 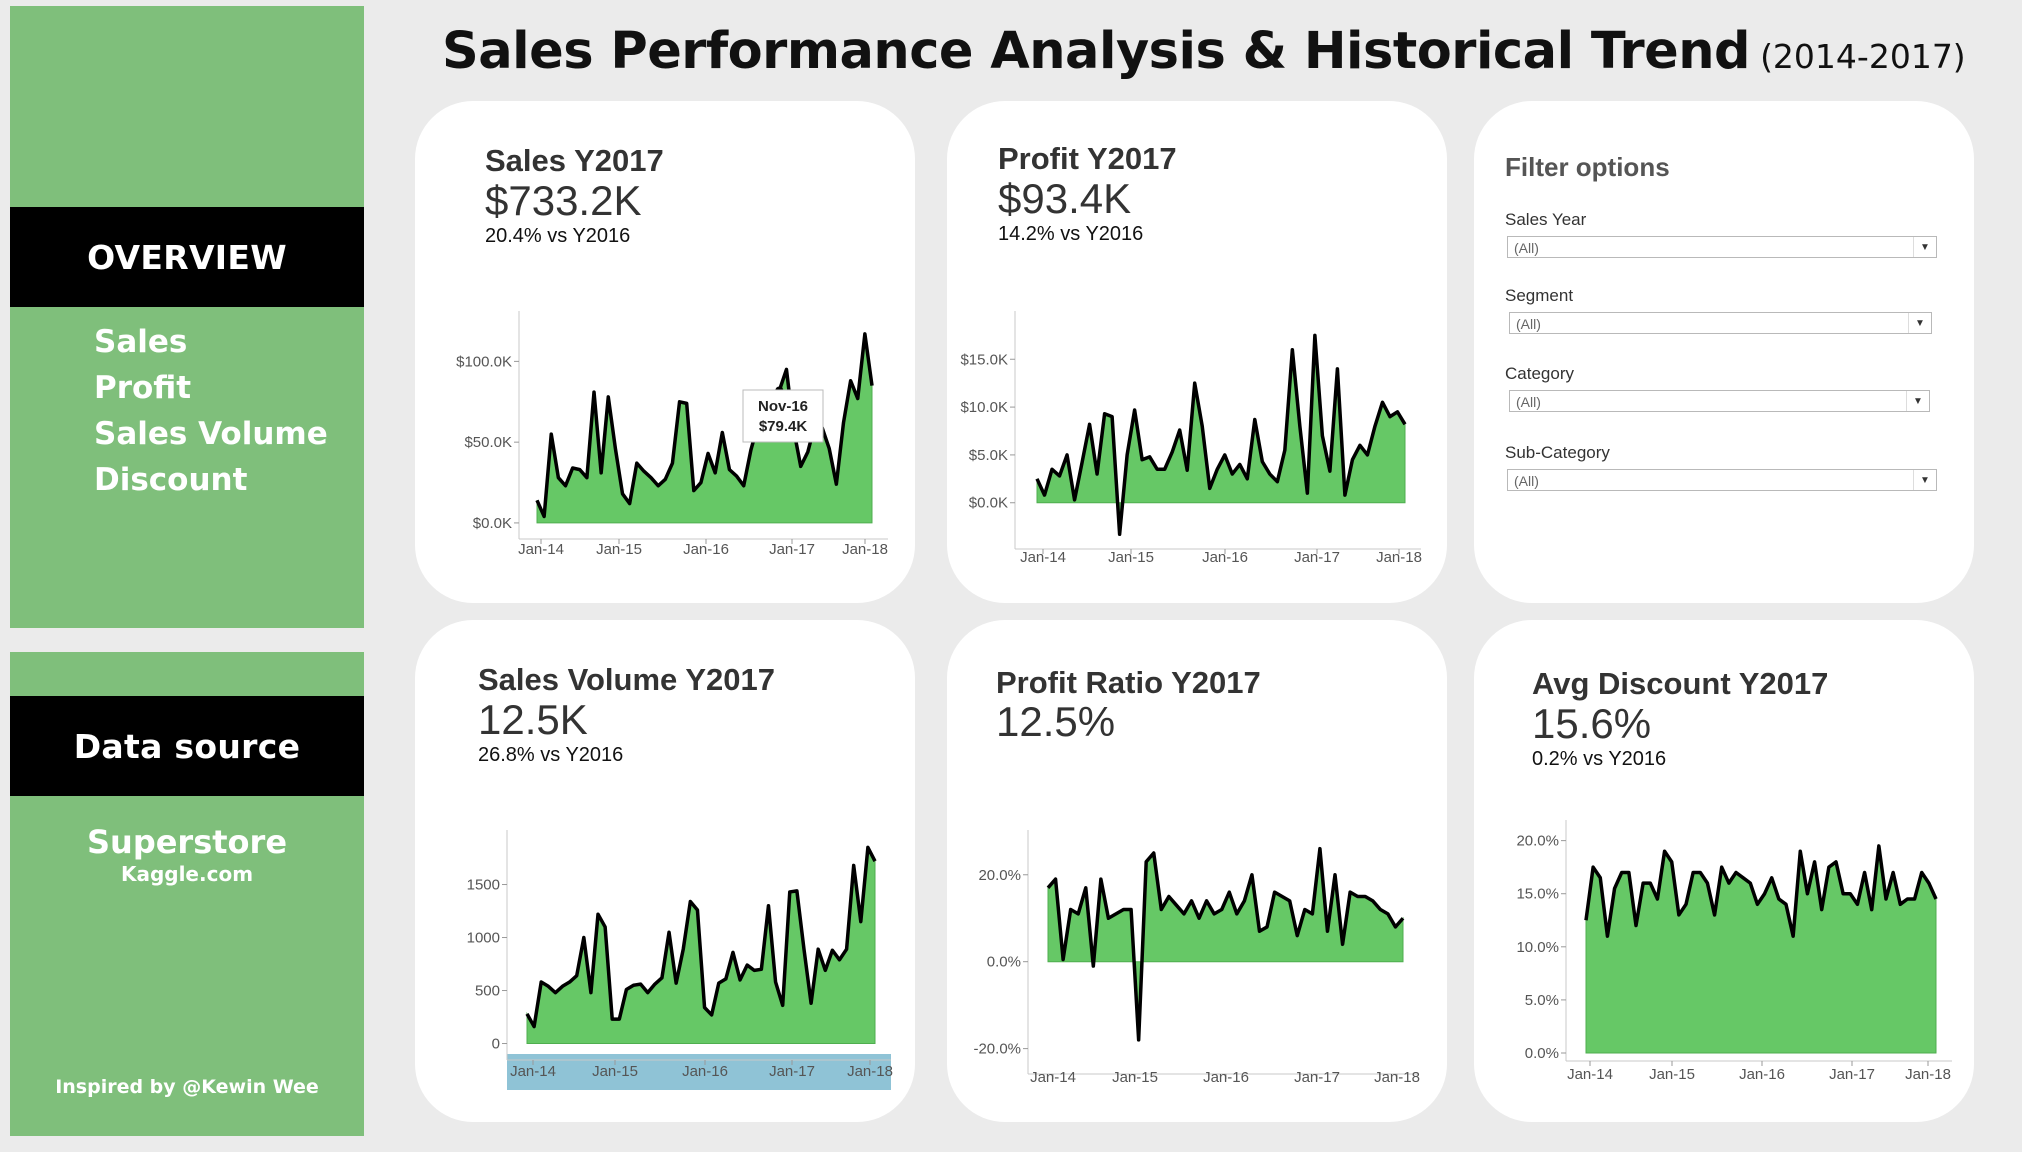 I want to click on nav-link-sales-volume: Sales Volume, so click(x=211, y=434).